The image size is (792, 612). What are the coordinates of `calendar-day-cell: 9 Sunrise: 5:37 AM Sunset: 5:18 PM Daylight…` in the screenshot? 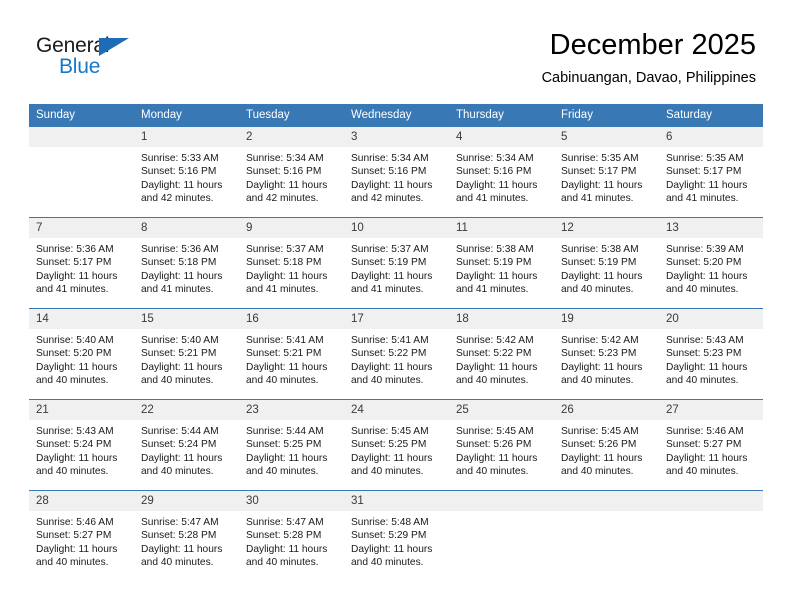 It's located at (291, 263).